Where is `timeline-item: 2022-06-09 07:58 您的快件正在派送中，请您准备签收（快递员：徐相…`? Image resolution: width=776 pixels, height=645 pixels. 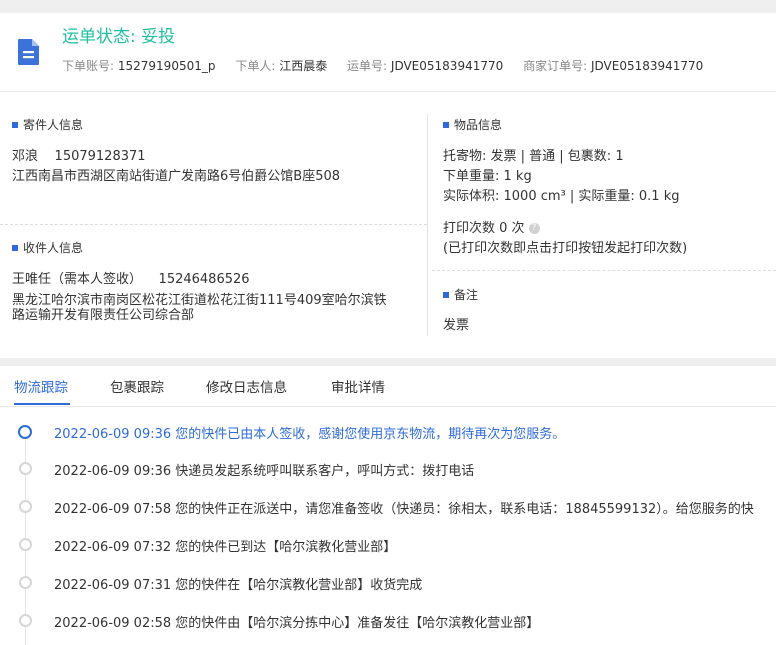
timeline-item: 2022-06-09 07:58 您的快件正在派送中，请您准备签收（快递员：徐相… is located at coordinates (404, 509).